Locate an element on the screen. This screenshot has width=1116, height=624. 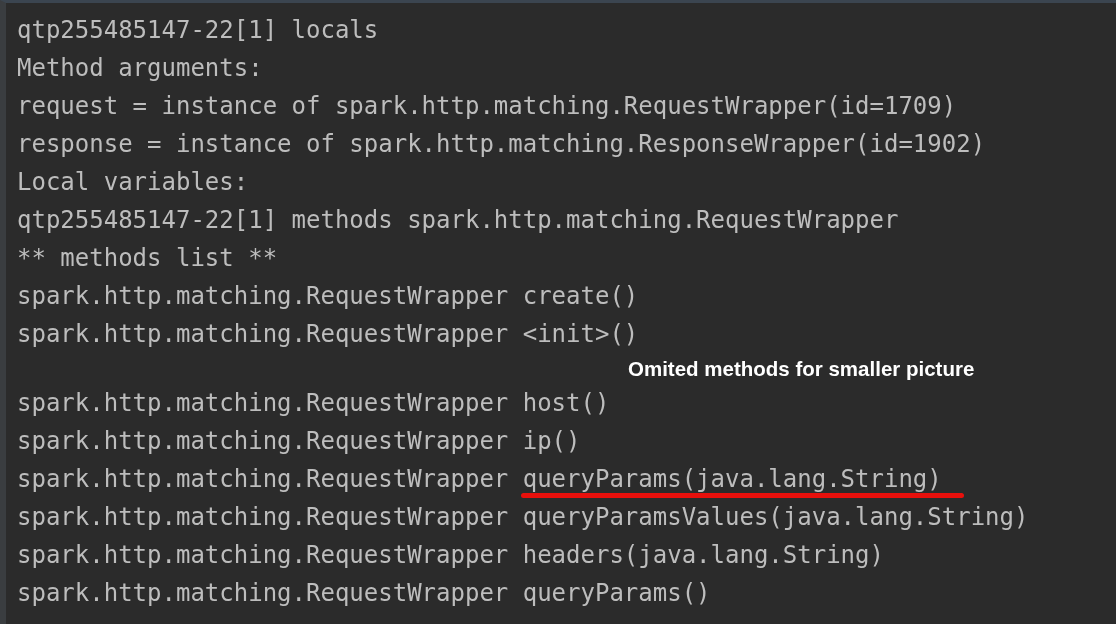
console-line: spark.http.matching.RequestWrapper queryParams() is located at coordinates (364, 593).